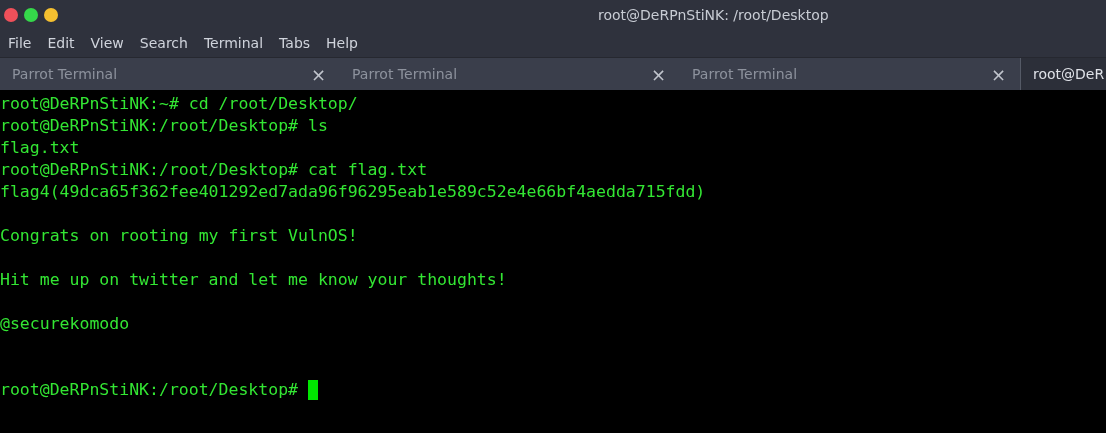 The height and width of the screenshot is (433, 1106). What do you see at coordinates (253, 280) in the screenshot?
I see `terminal-line: Hit me up on twitter and let me know your thoughts!` at bounding box center [253, 280].